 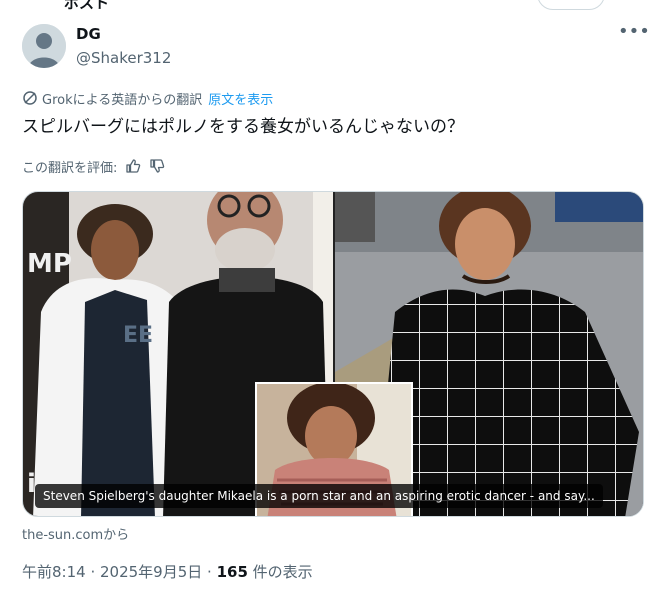 I want to click on tweet-text: スピルバーグにはポルノをする養女がいるんじゃないの？, so click(x=243, y=127).